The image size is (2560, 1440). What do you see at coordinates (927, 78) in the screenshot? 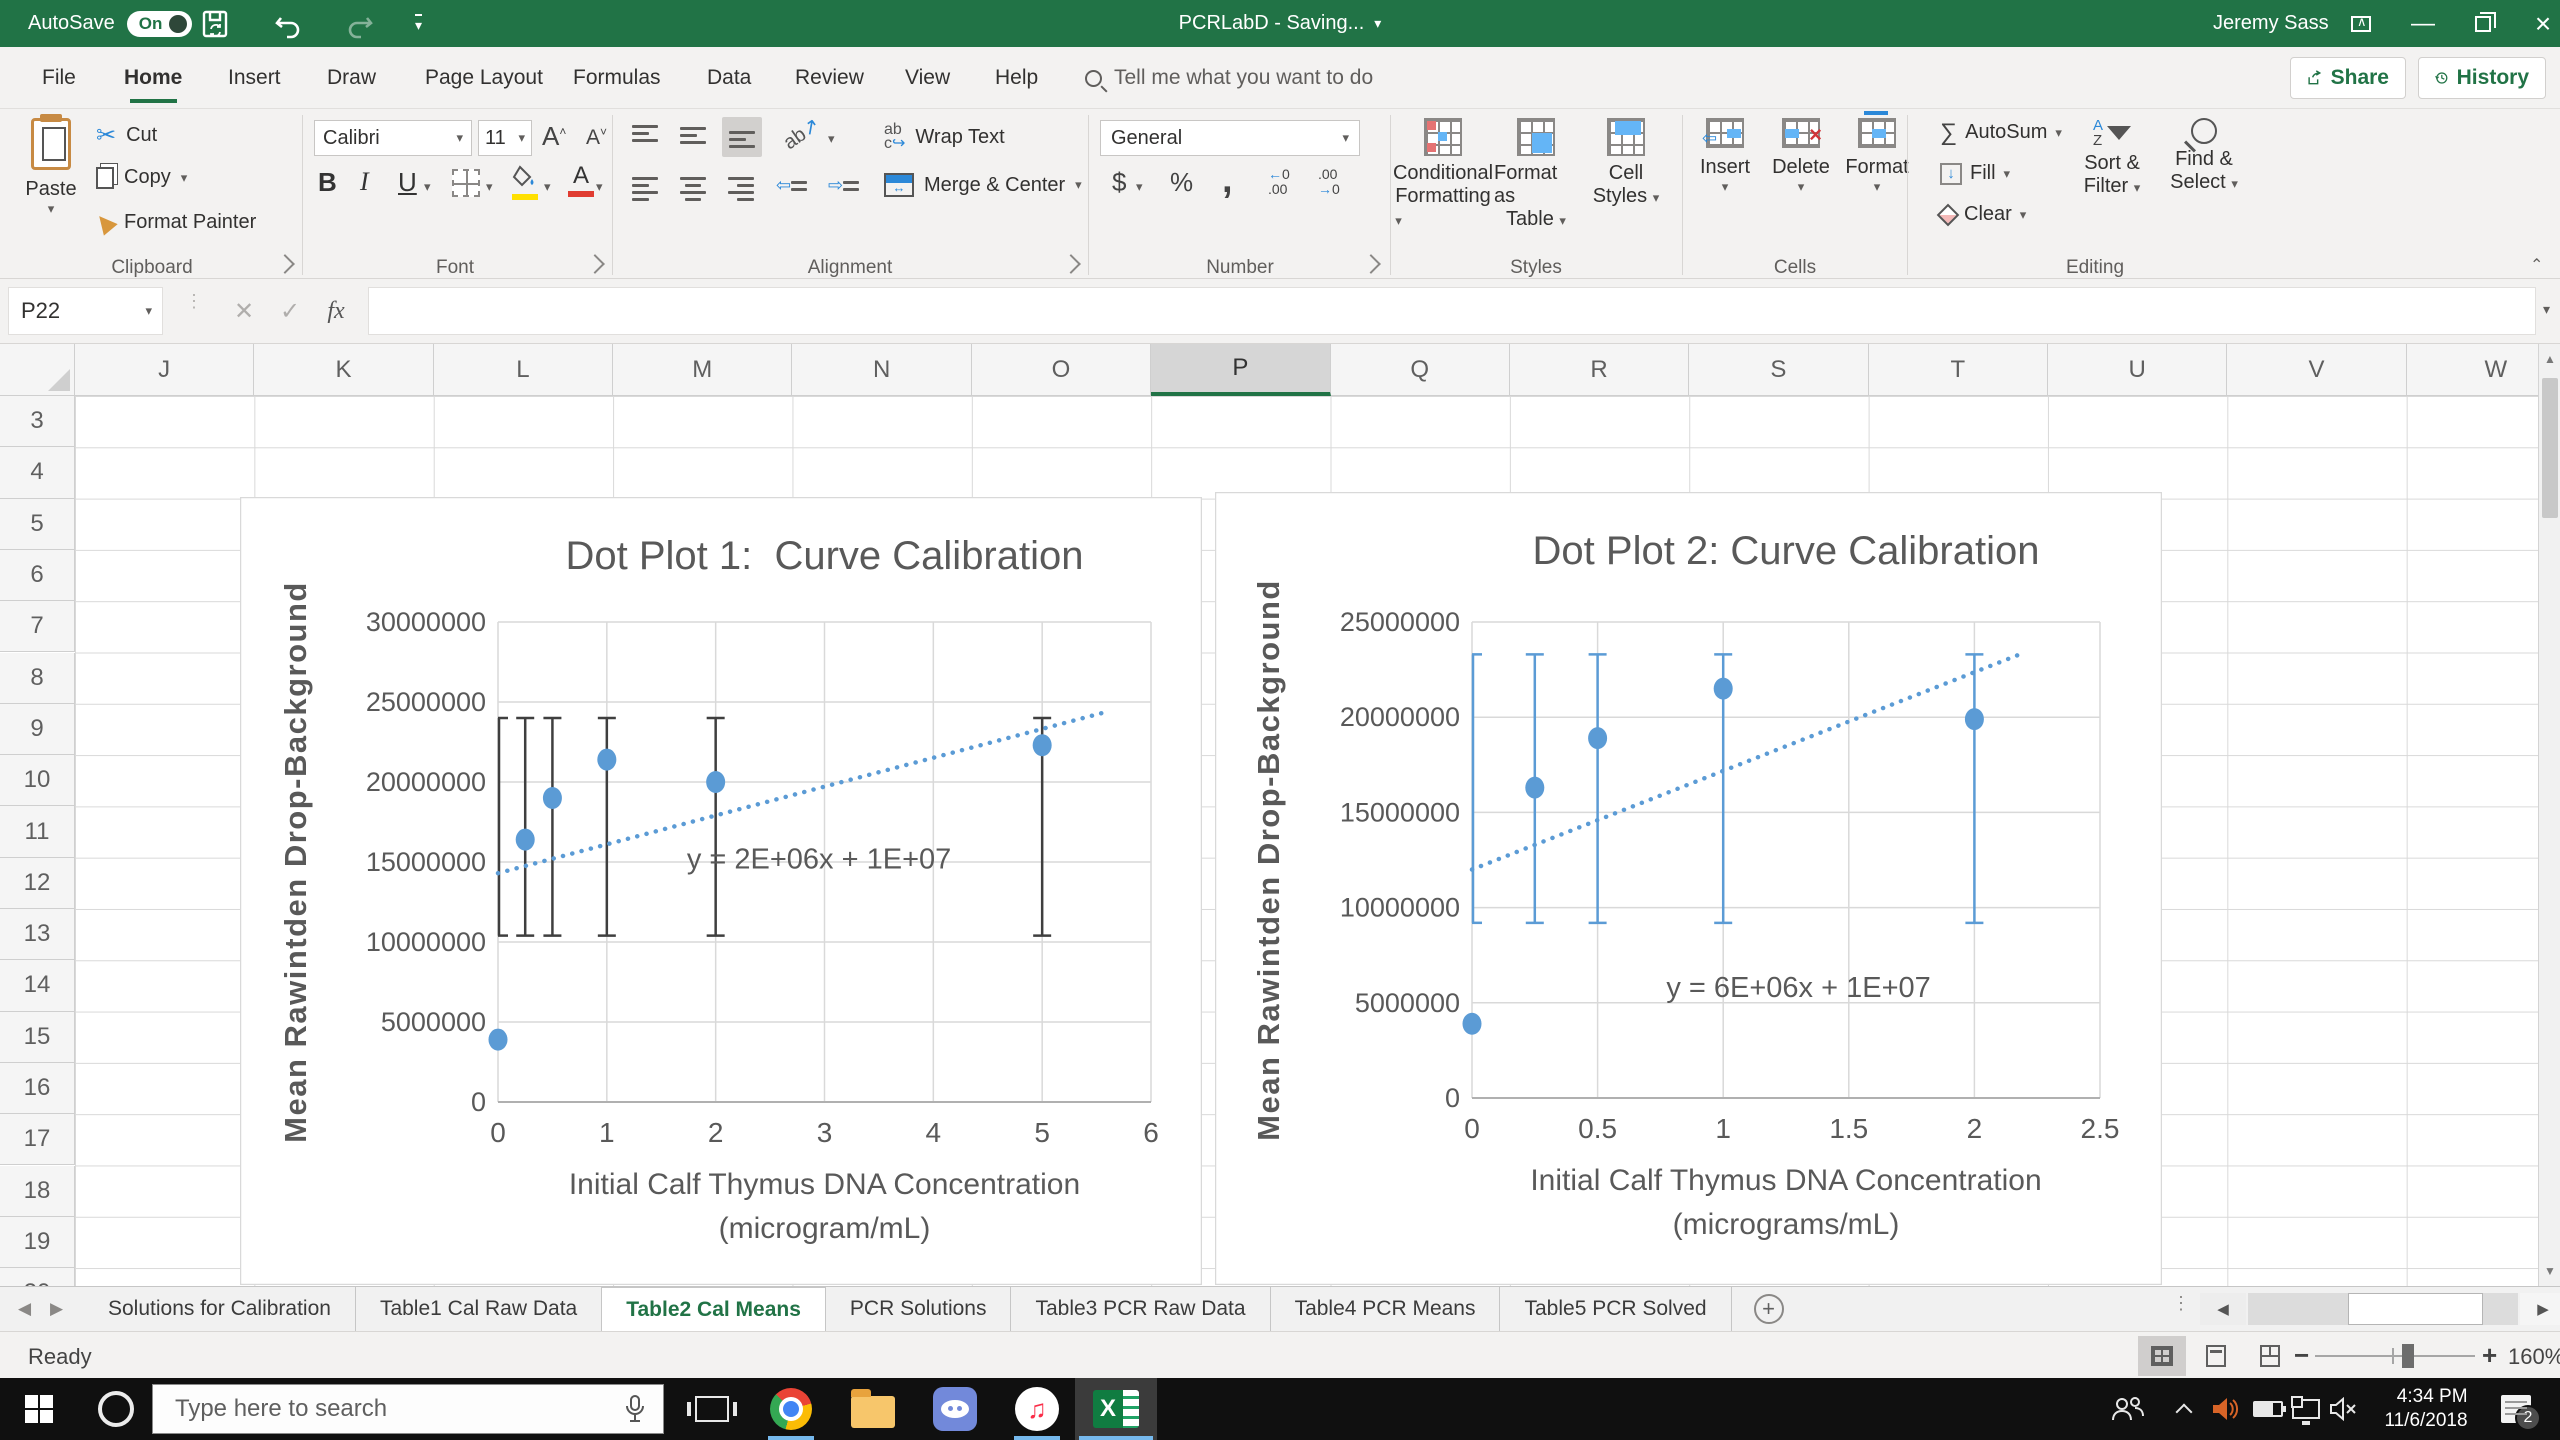
I see `tab-view: View` at bounding box center [927, 78].